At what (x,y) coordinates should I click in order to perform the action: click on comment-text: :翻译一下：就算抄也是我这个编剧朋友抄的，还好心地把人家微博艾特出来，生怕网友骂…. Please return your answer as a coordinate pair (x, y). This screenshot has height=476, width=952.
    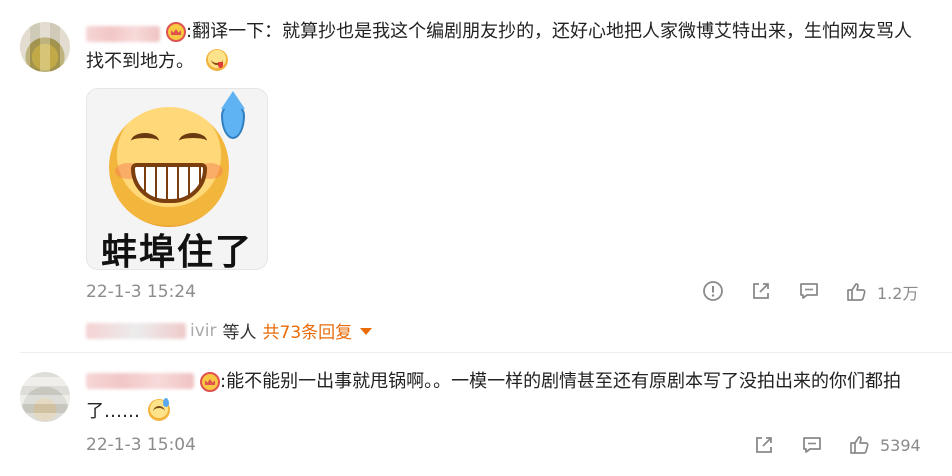
    Looking at the image, I should click on (556, 32).